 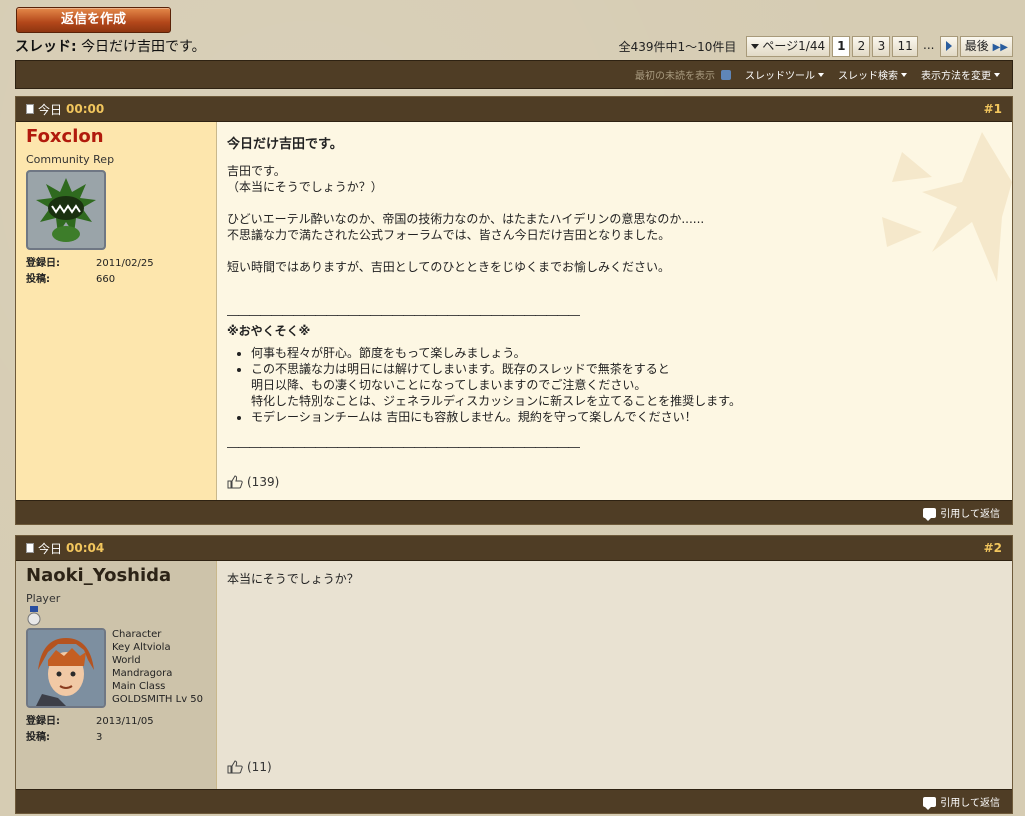 What do you see at coordinates (677, 46) in the screenshot?
I see `result-count: 全439件中1～10件目` at bounding box center [677, 46].